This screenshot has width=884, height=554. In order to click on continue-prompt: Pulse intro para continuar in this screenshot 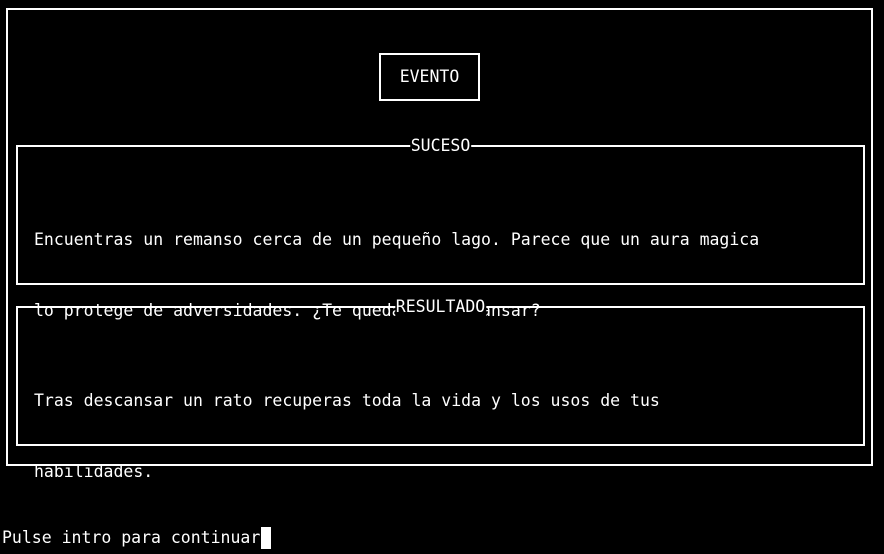, I will do `click(137, 538)`.